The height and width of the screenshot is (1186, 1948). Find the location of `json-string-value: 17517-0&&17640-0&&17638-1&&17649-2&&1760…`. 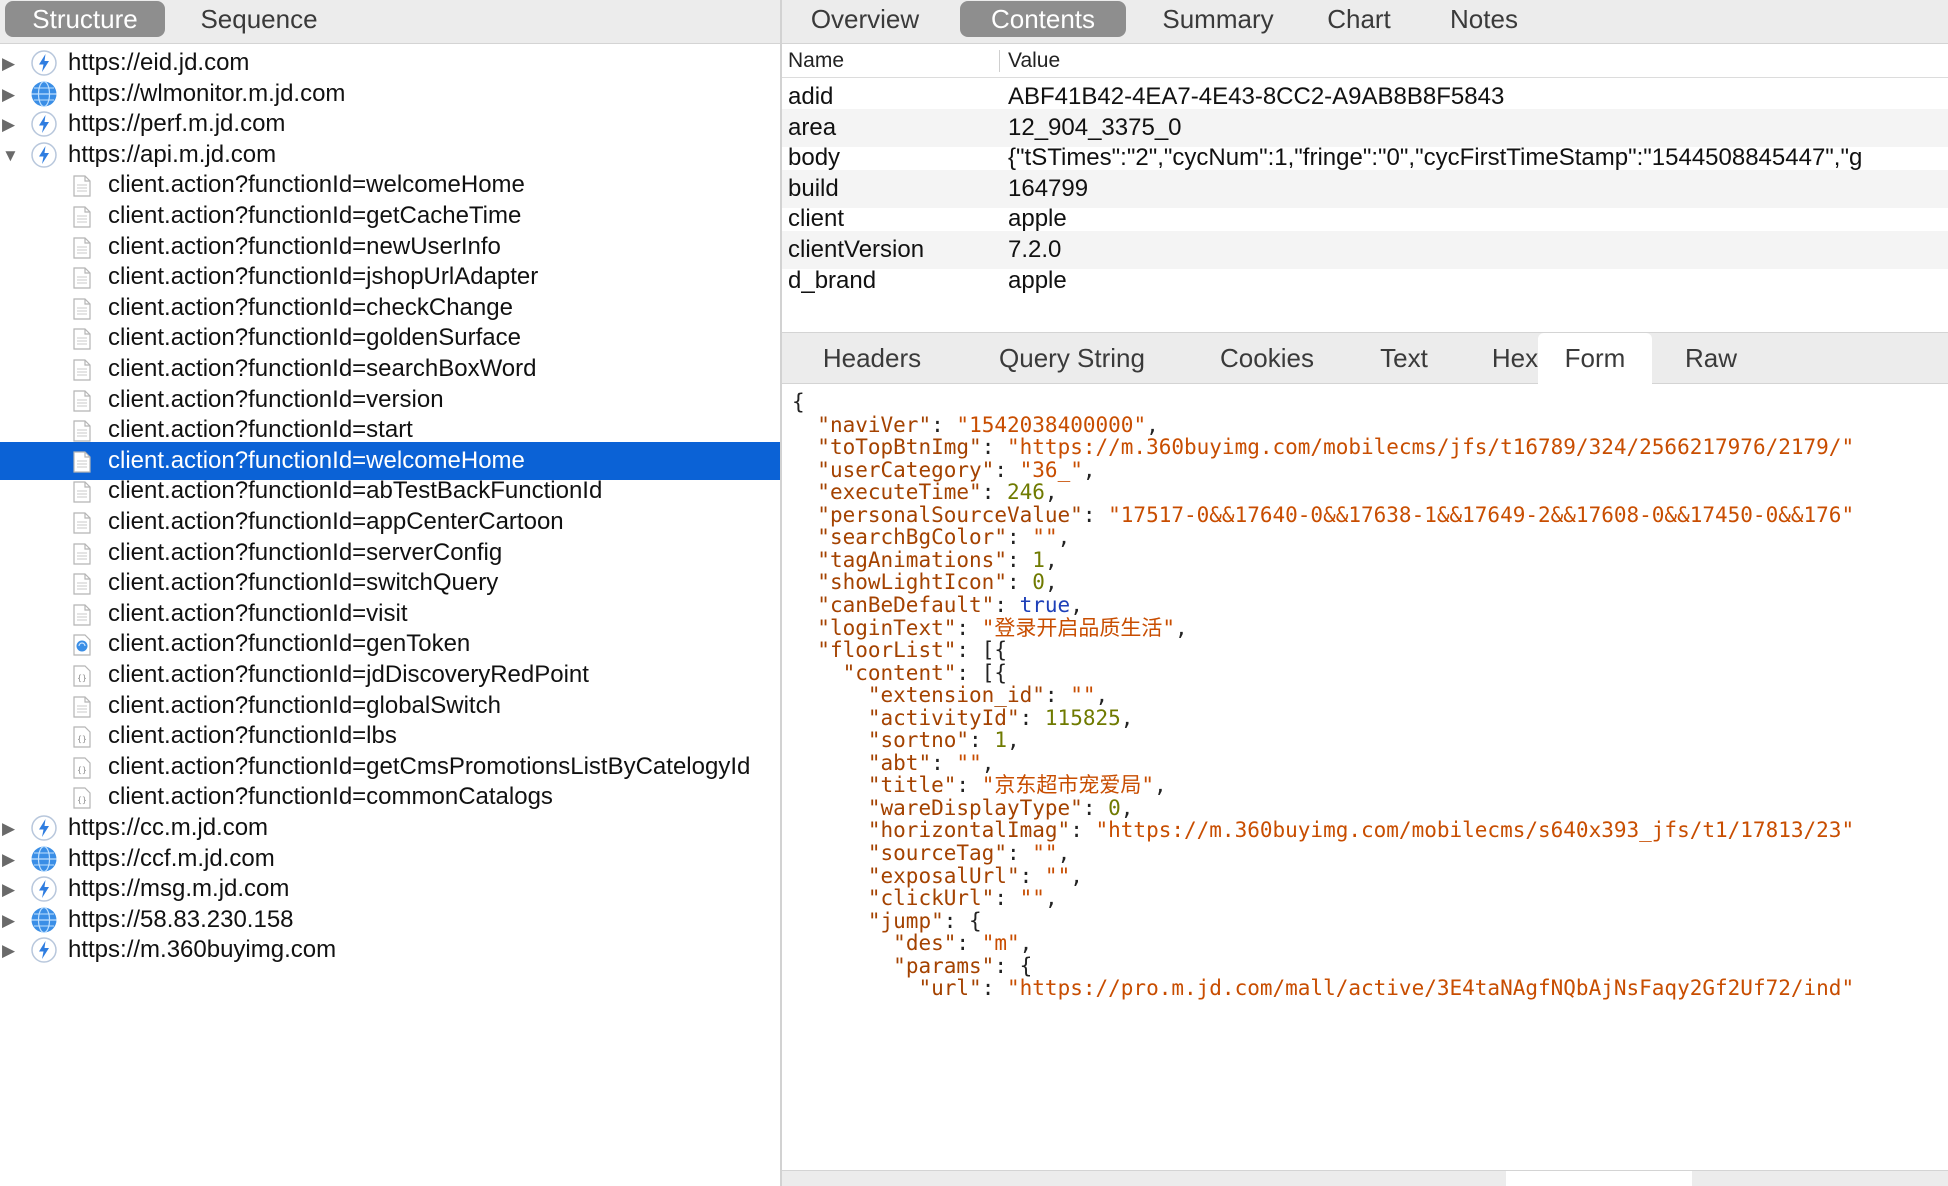

json-string-value: 17517-0&&17640-0&&17638-1&&17649-2&&1760… is located at coordinates (1481, 514).